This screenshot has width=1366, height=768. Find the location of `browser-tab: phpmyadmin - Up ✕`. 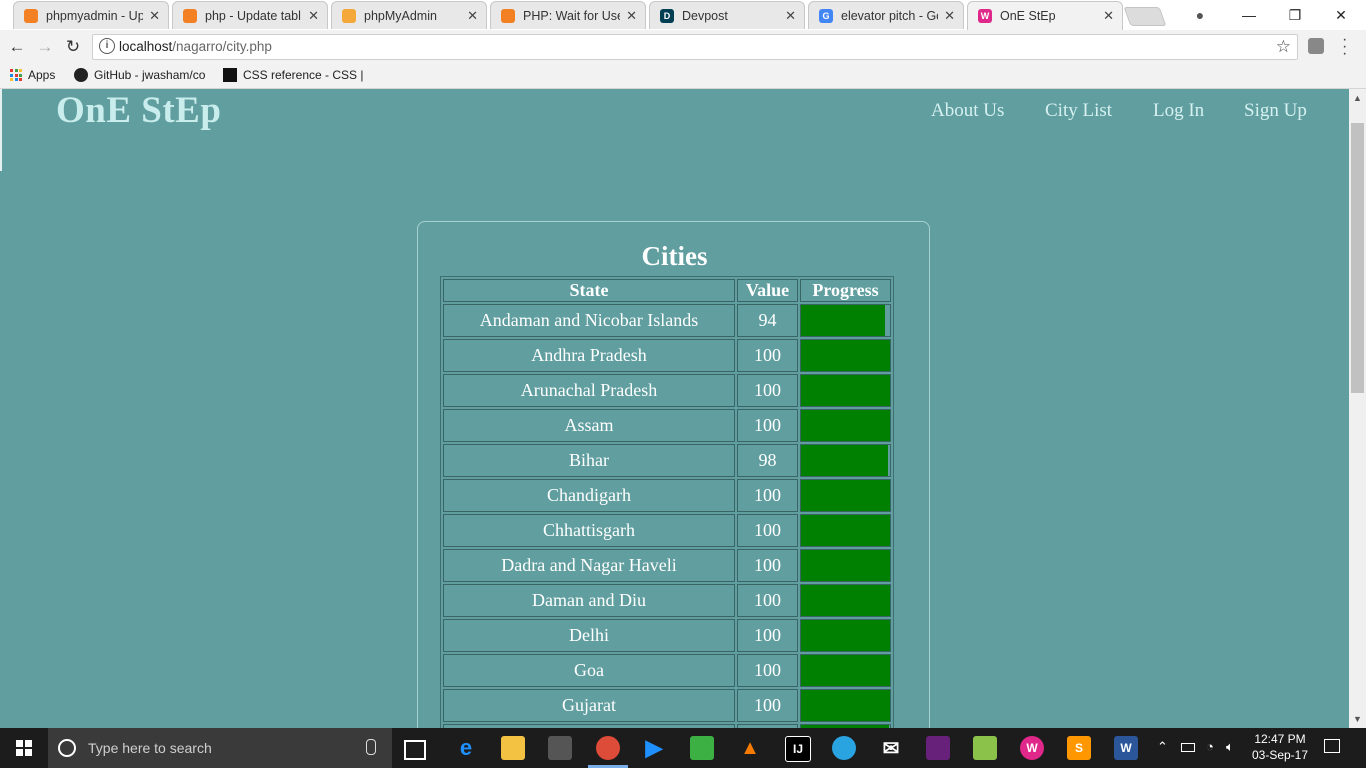

browser-tab: phpmyadmin - Up ✕ is located at coordinates (91, 15).